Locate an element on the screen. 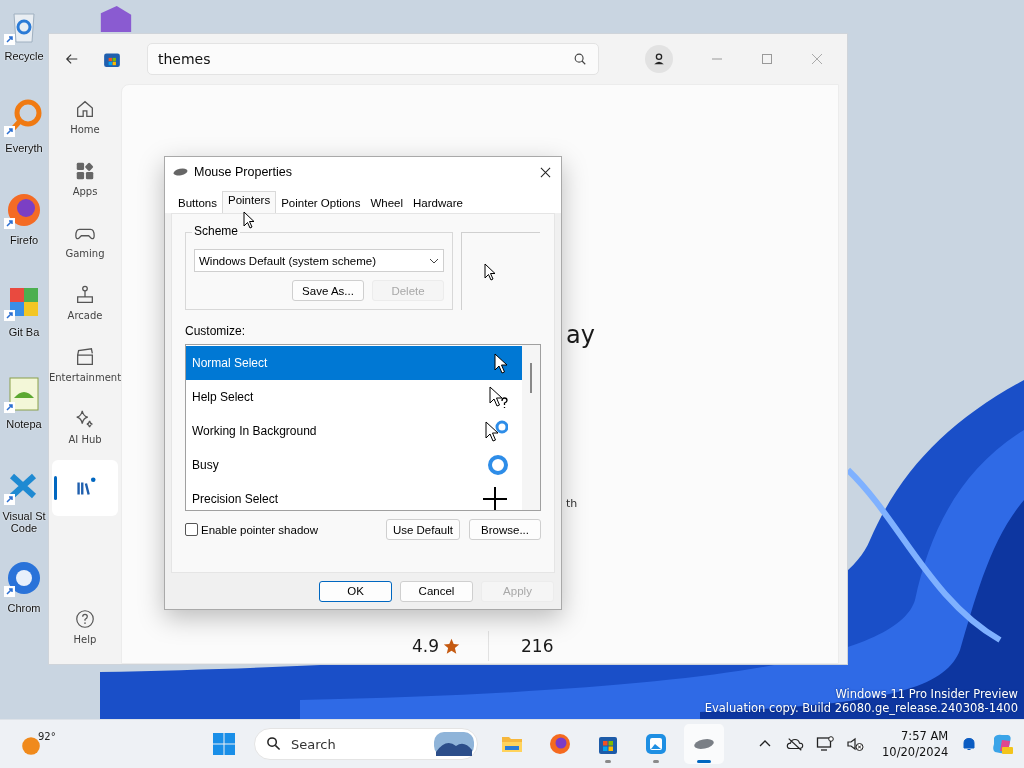 This screenshot has width=1024, height=768. mouse-icon is located at coordinates (180, 172).